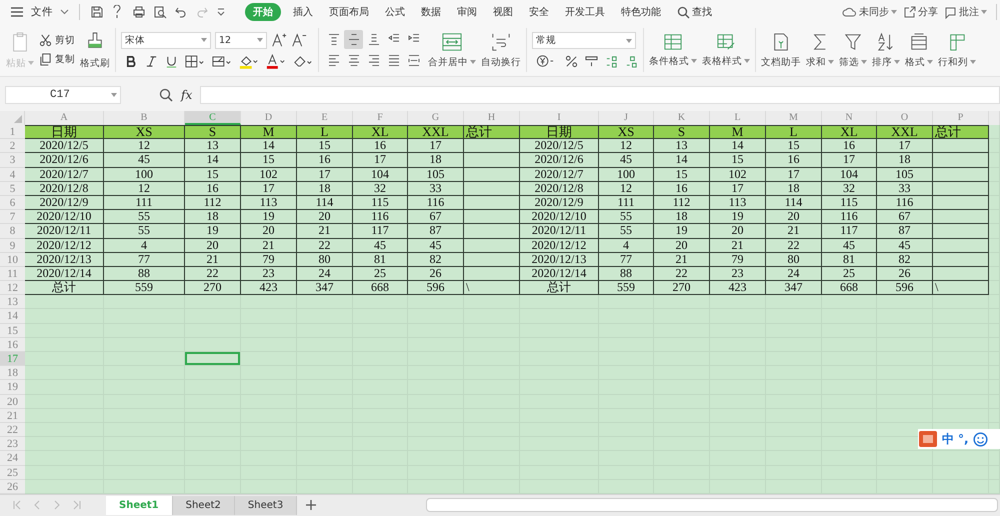  Describe the element at coordinates (186, 95) in the screenshot. I see `function-label: fx` at that location.